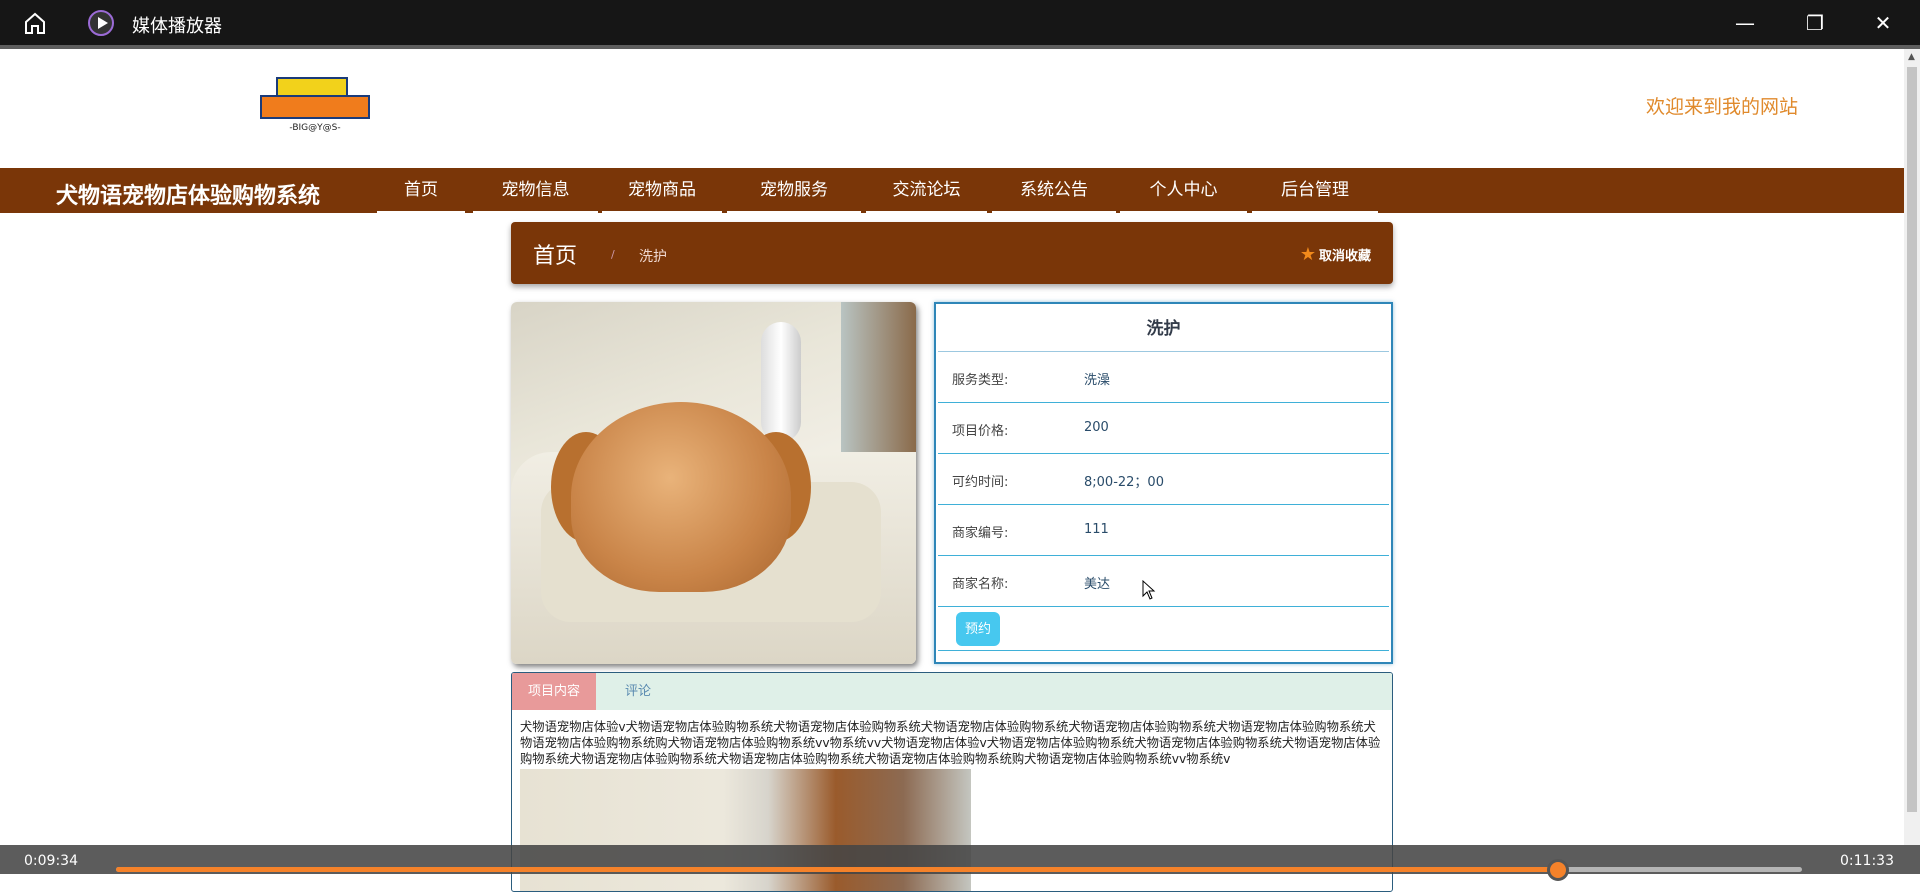 This screenshot has width=1920, height=892. I want to click on nav-item-pet-goods: 宠物商品, so click(662, 190).